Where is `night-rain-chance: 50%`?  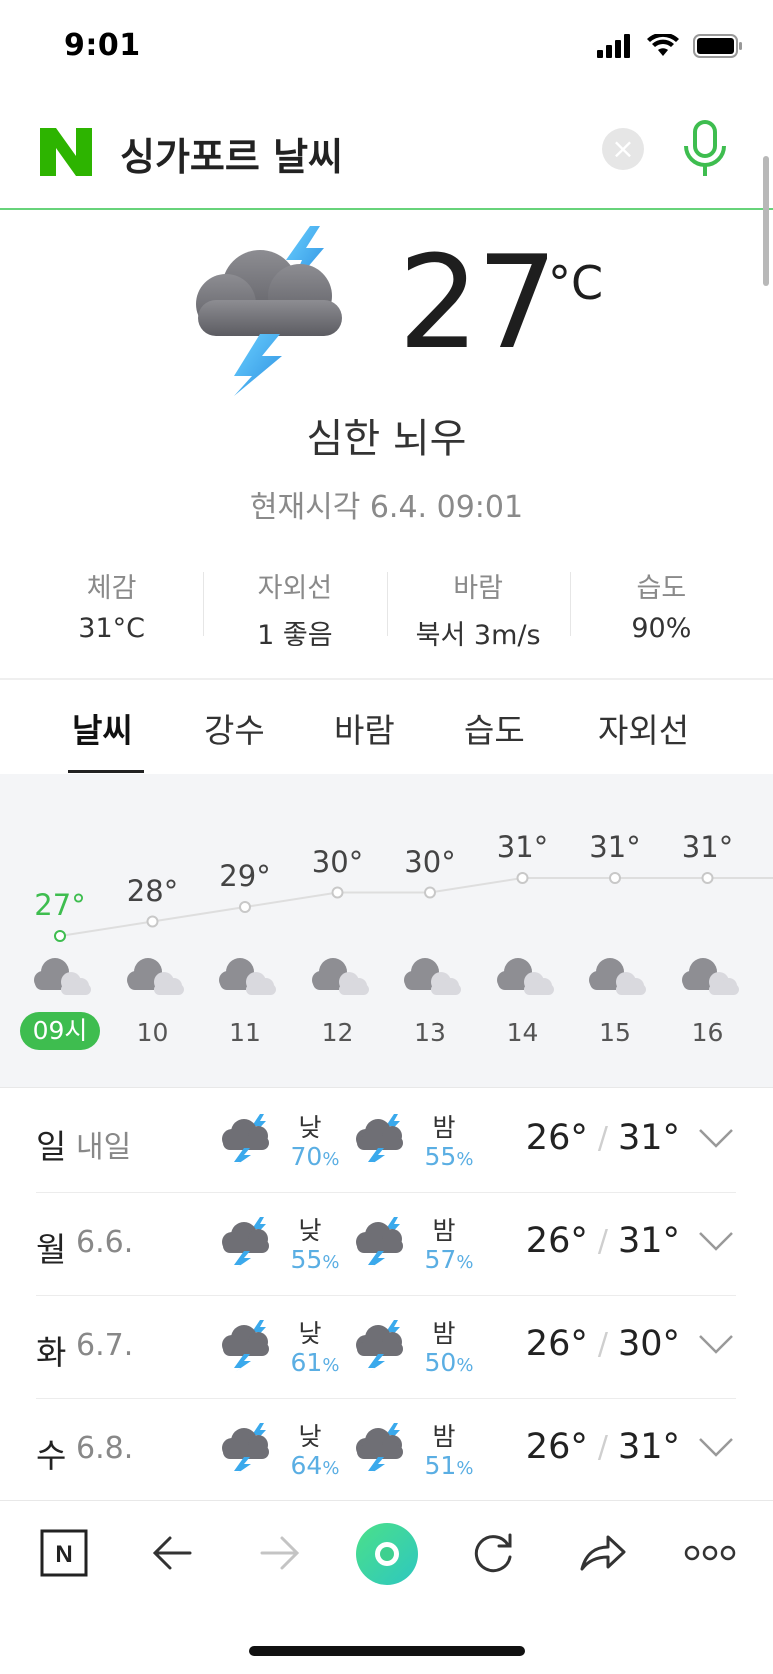
night-rain-chance: 50% is located at coordinates (449, 1362).